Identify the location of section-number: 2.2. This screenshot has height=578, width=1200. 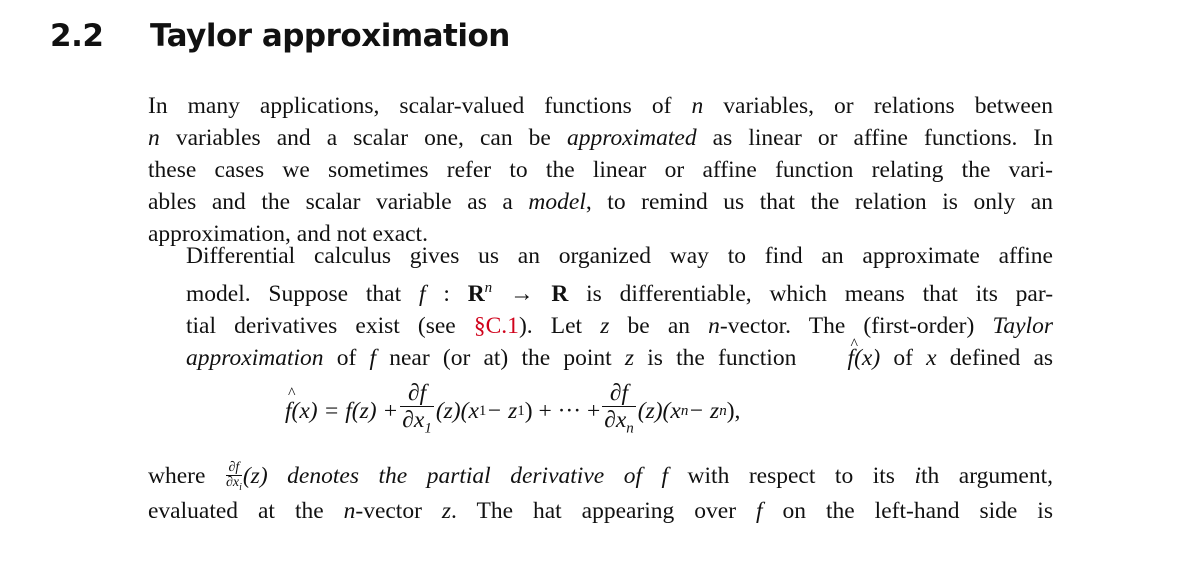
(77, 36).